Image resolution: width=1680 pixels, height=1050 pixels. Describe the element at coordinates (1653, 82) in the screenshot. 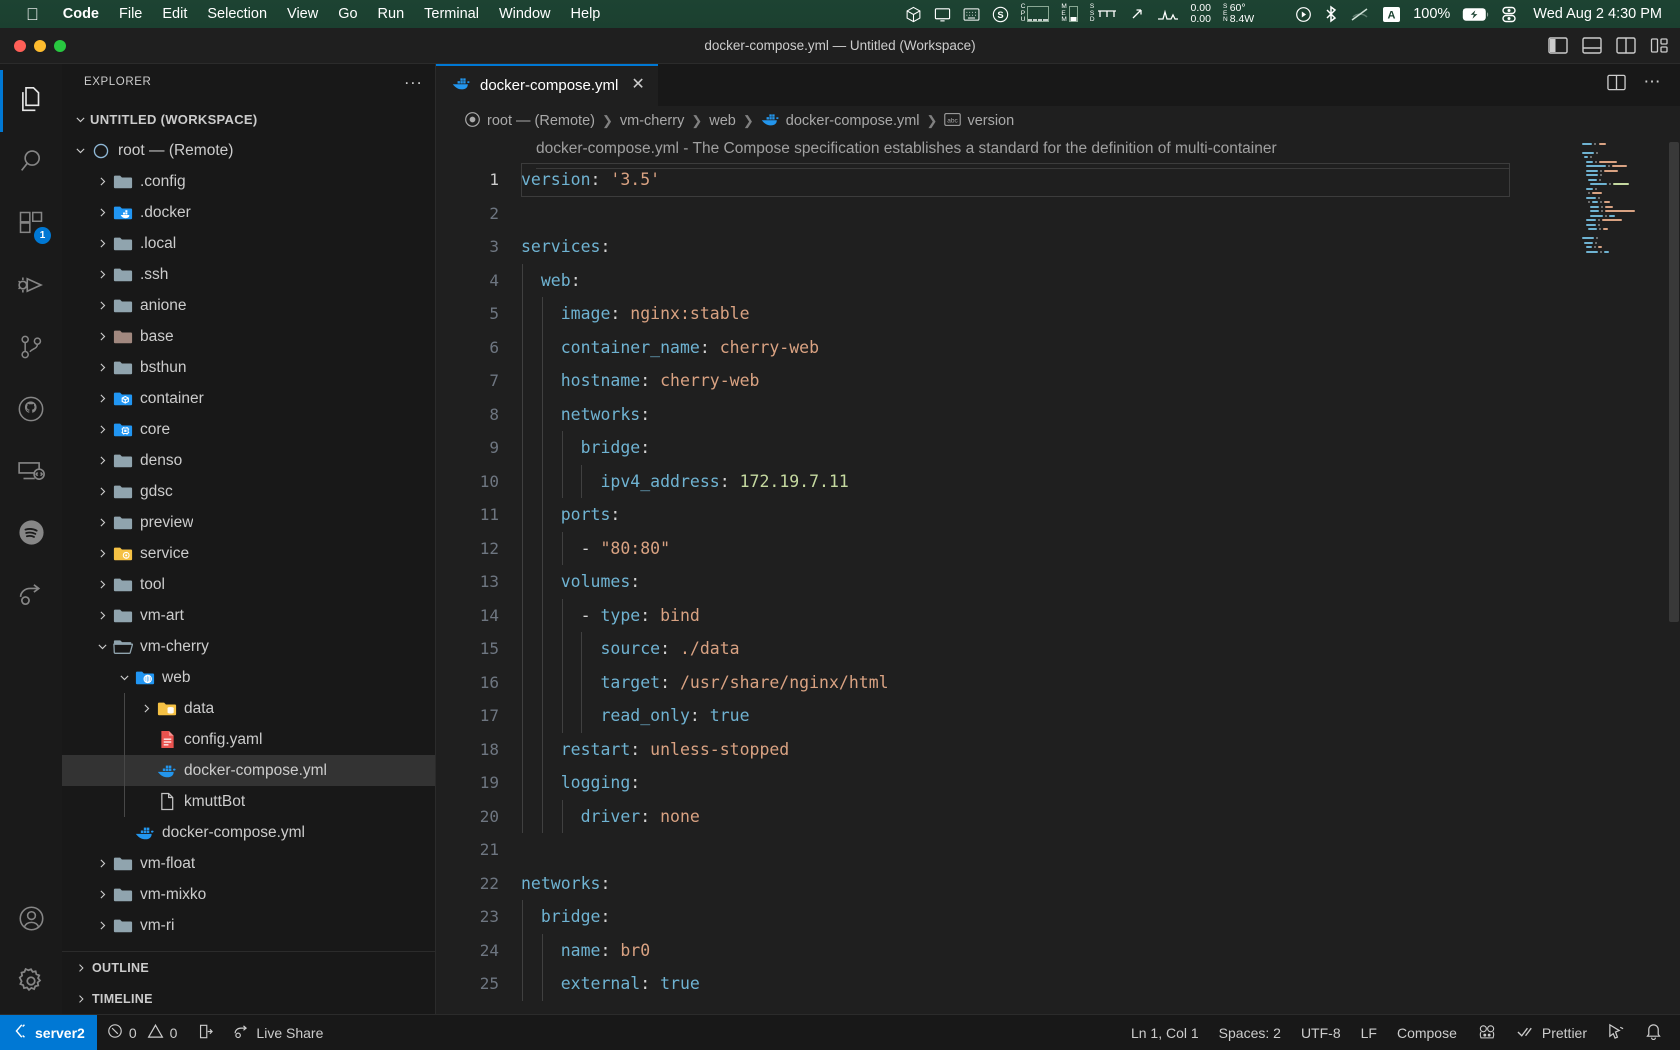

I see `more-actions-icon: ⋯` at that location.